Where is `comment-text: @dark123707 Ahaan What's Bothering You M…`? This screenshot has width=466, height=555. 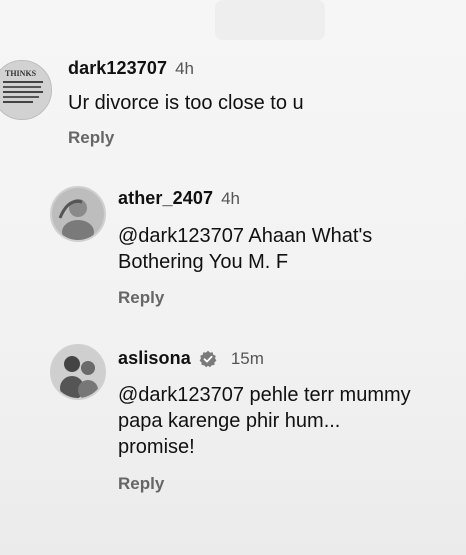
comment-text: @dark123707 Ahaan What's Bothering You M… is located at coordinates (245, 249).